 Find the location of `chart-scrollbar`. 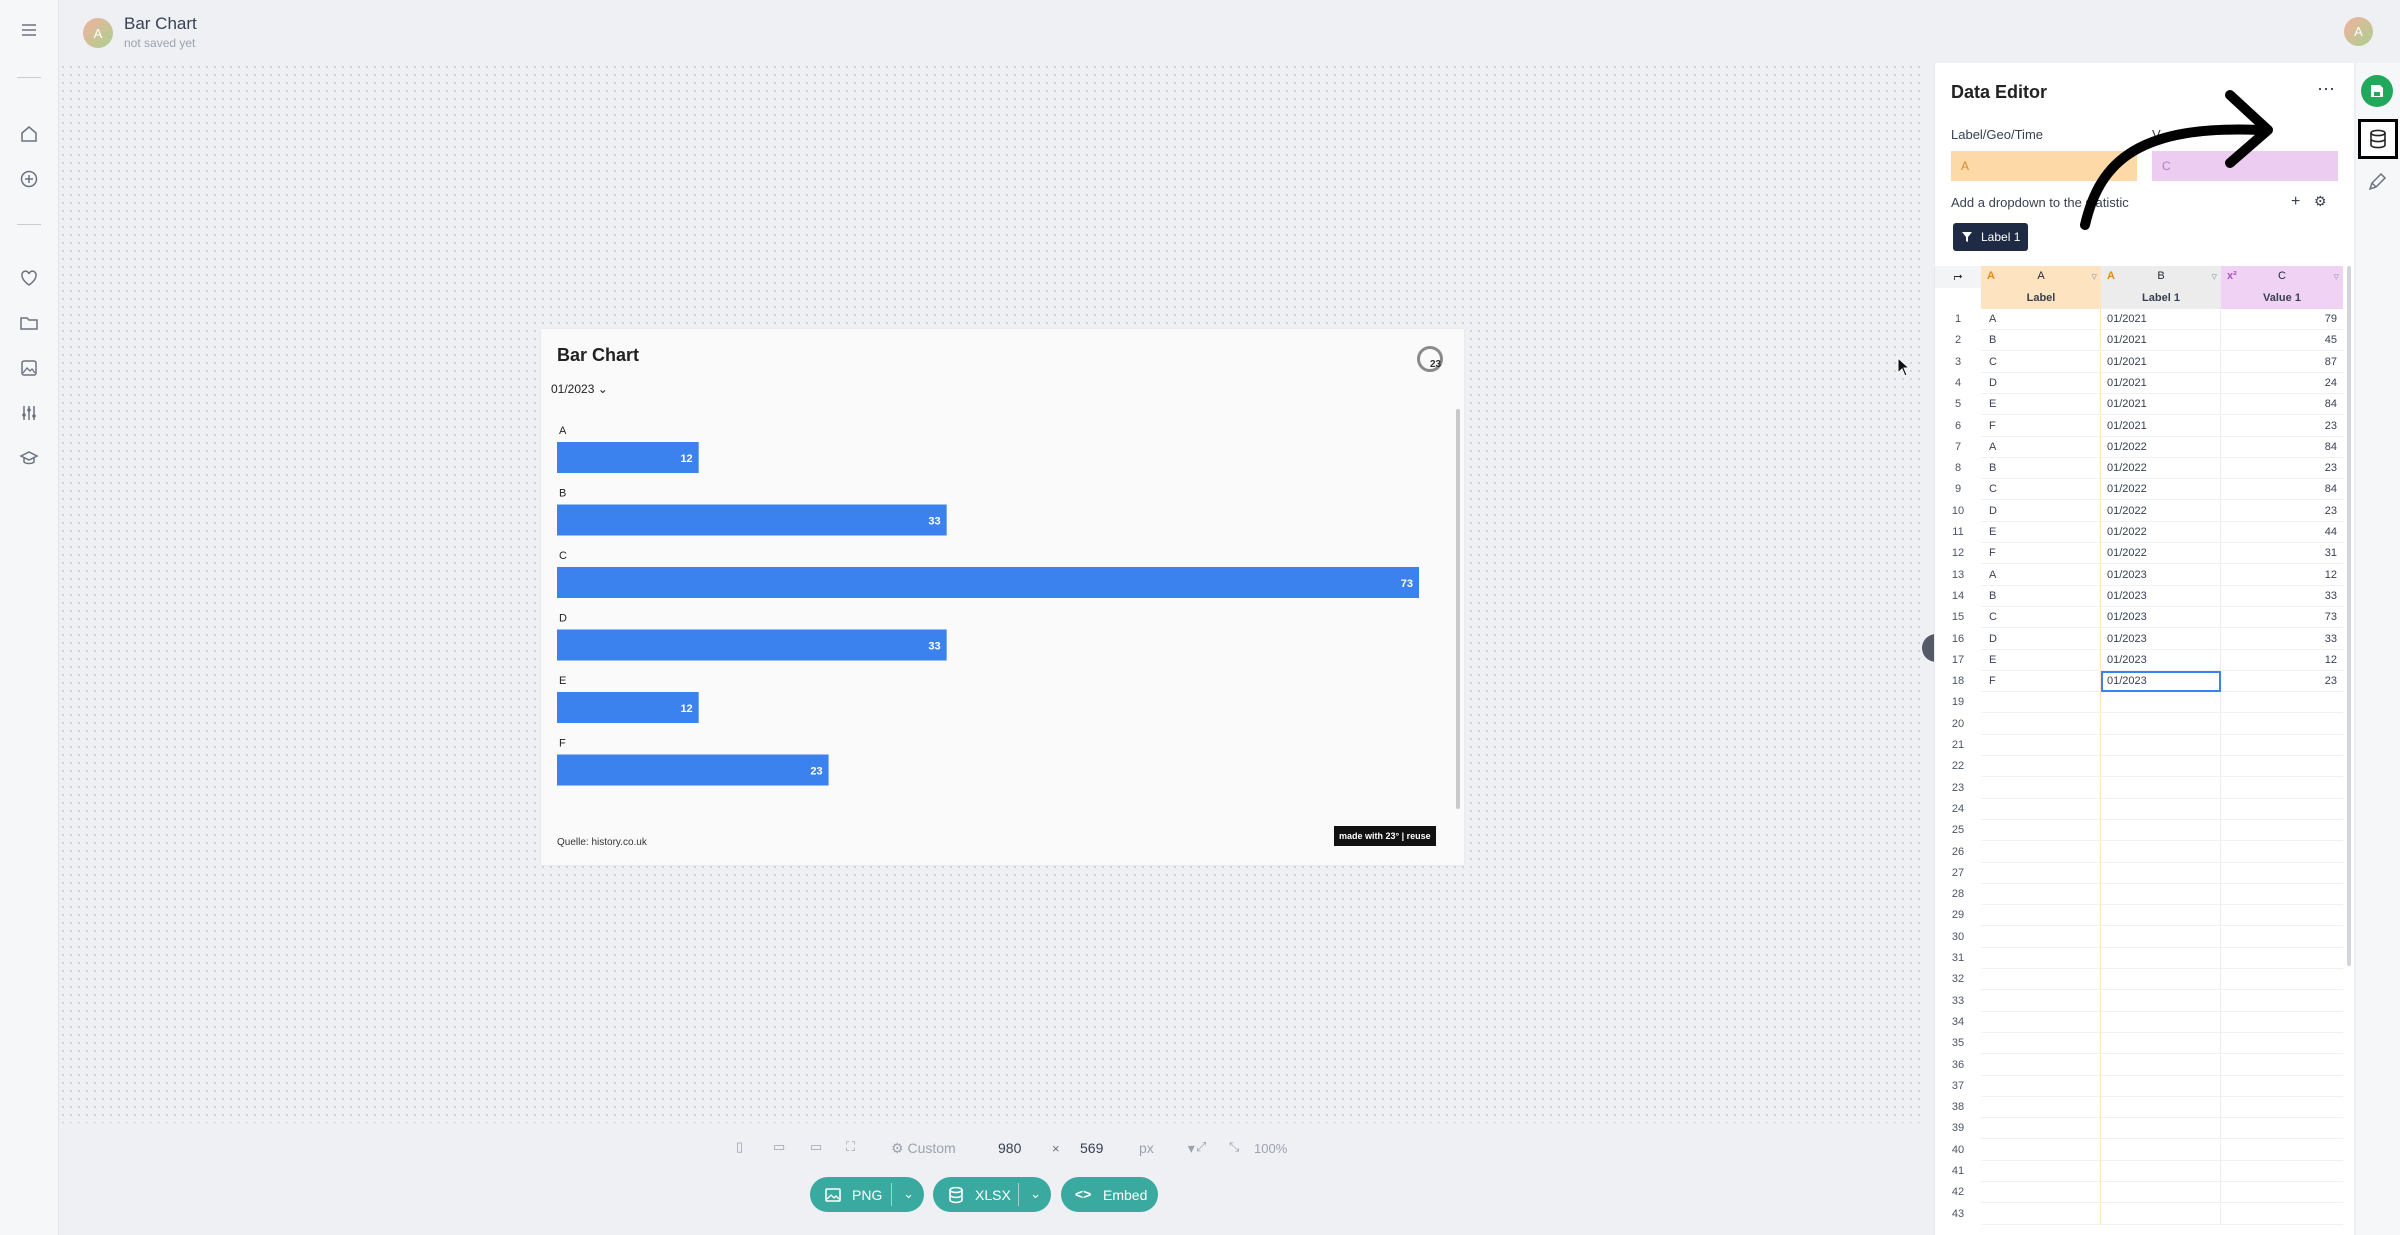

chart-scrollbar is located at coordinates (1458, 609).